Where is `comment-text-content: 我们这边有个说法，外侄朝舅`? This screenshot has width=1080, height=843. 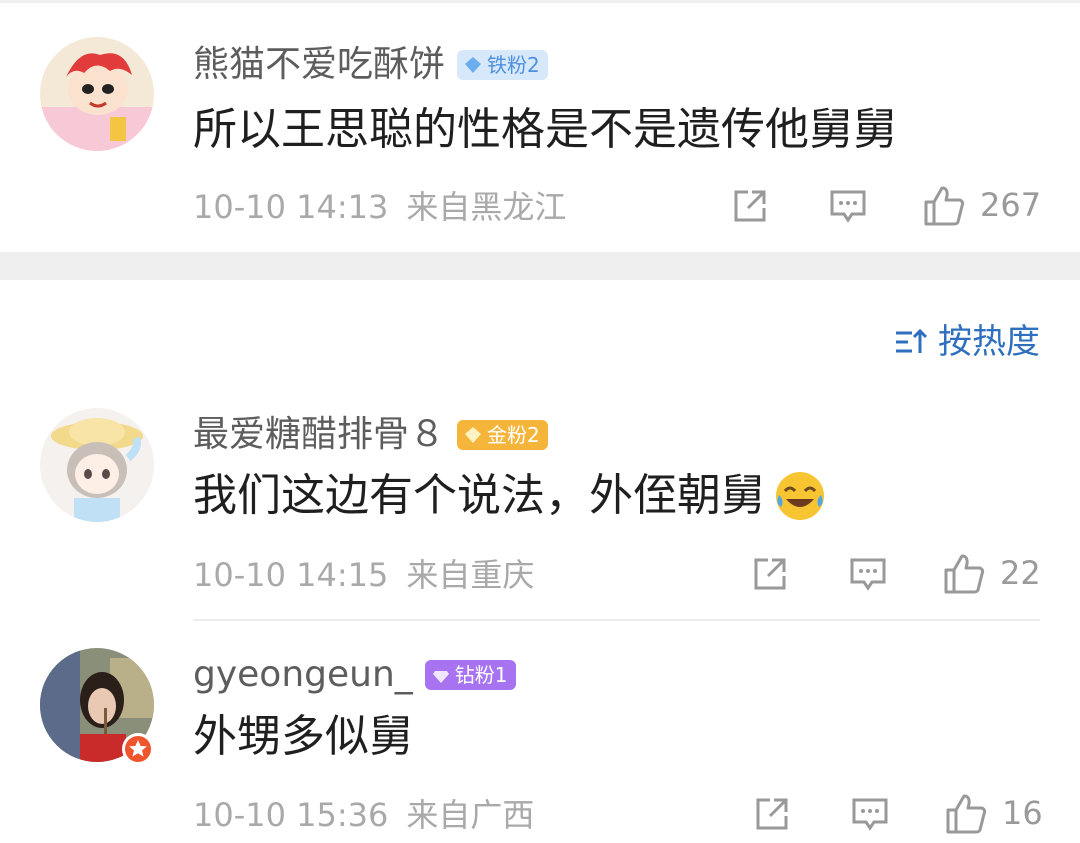
comment-text-content: 我们这边有个说法，外侄朝舅 is located at coordinates (479, 495).